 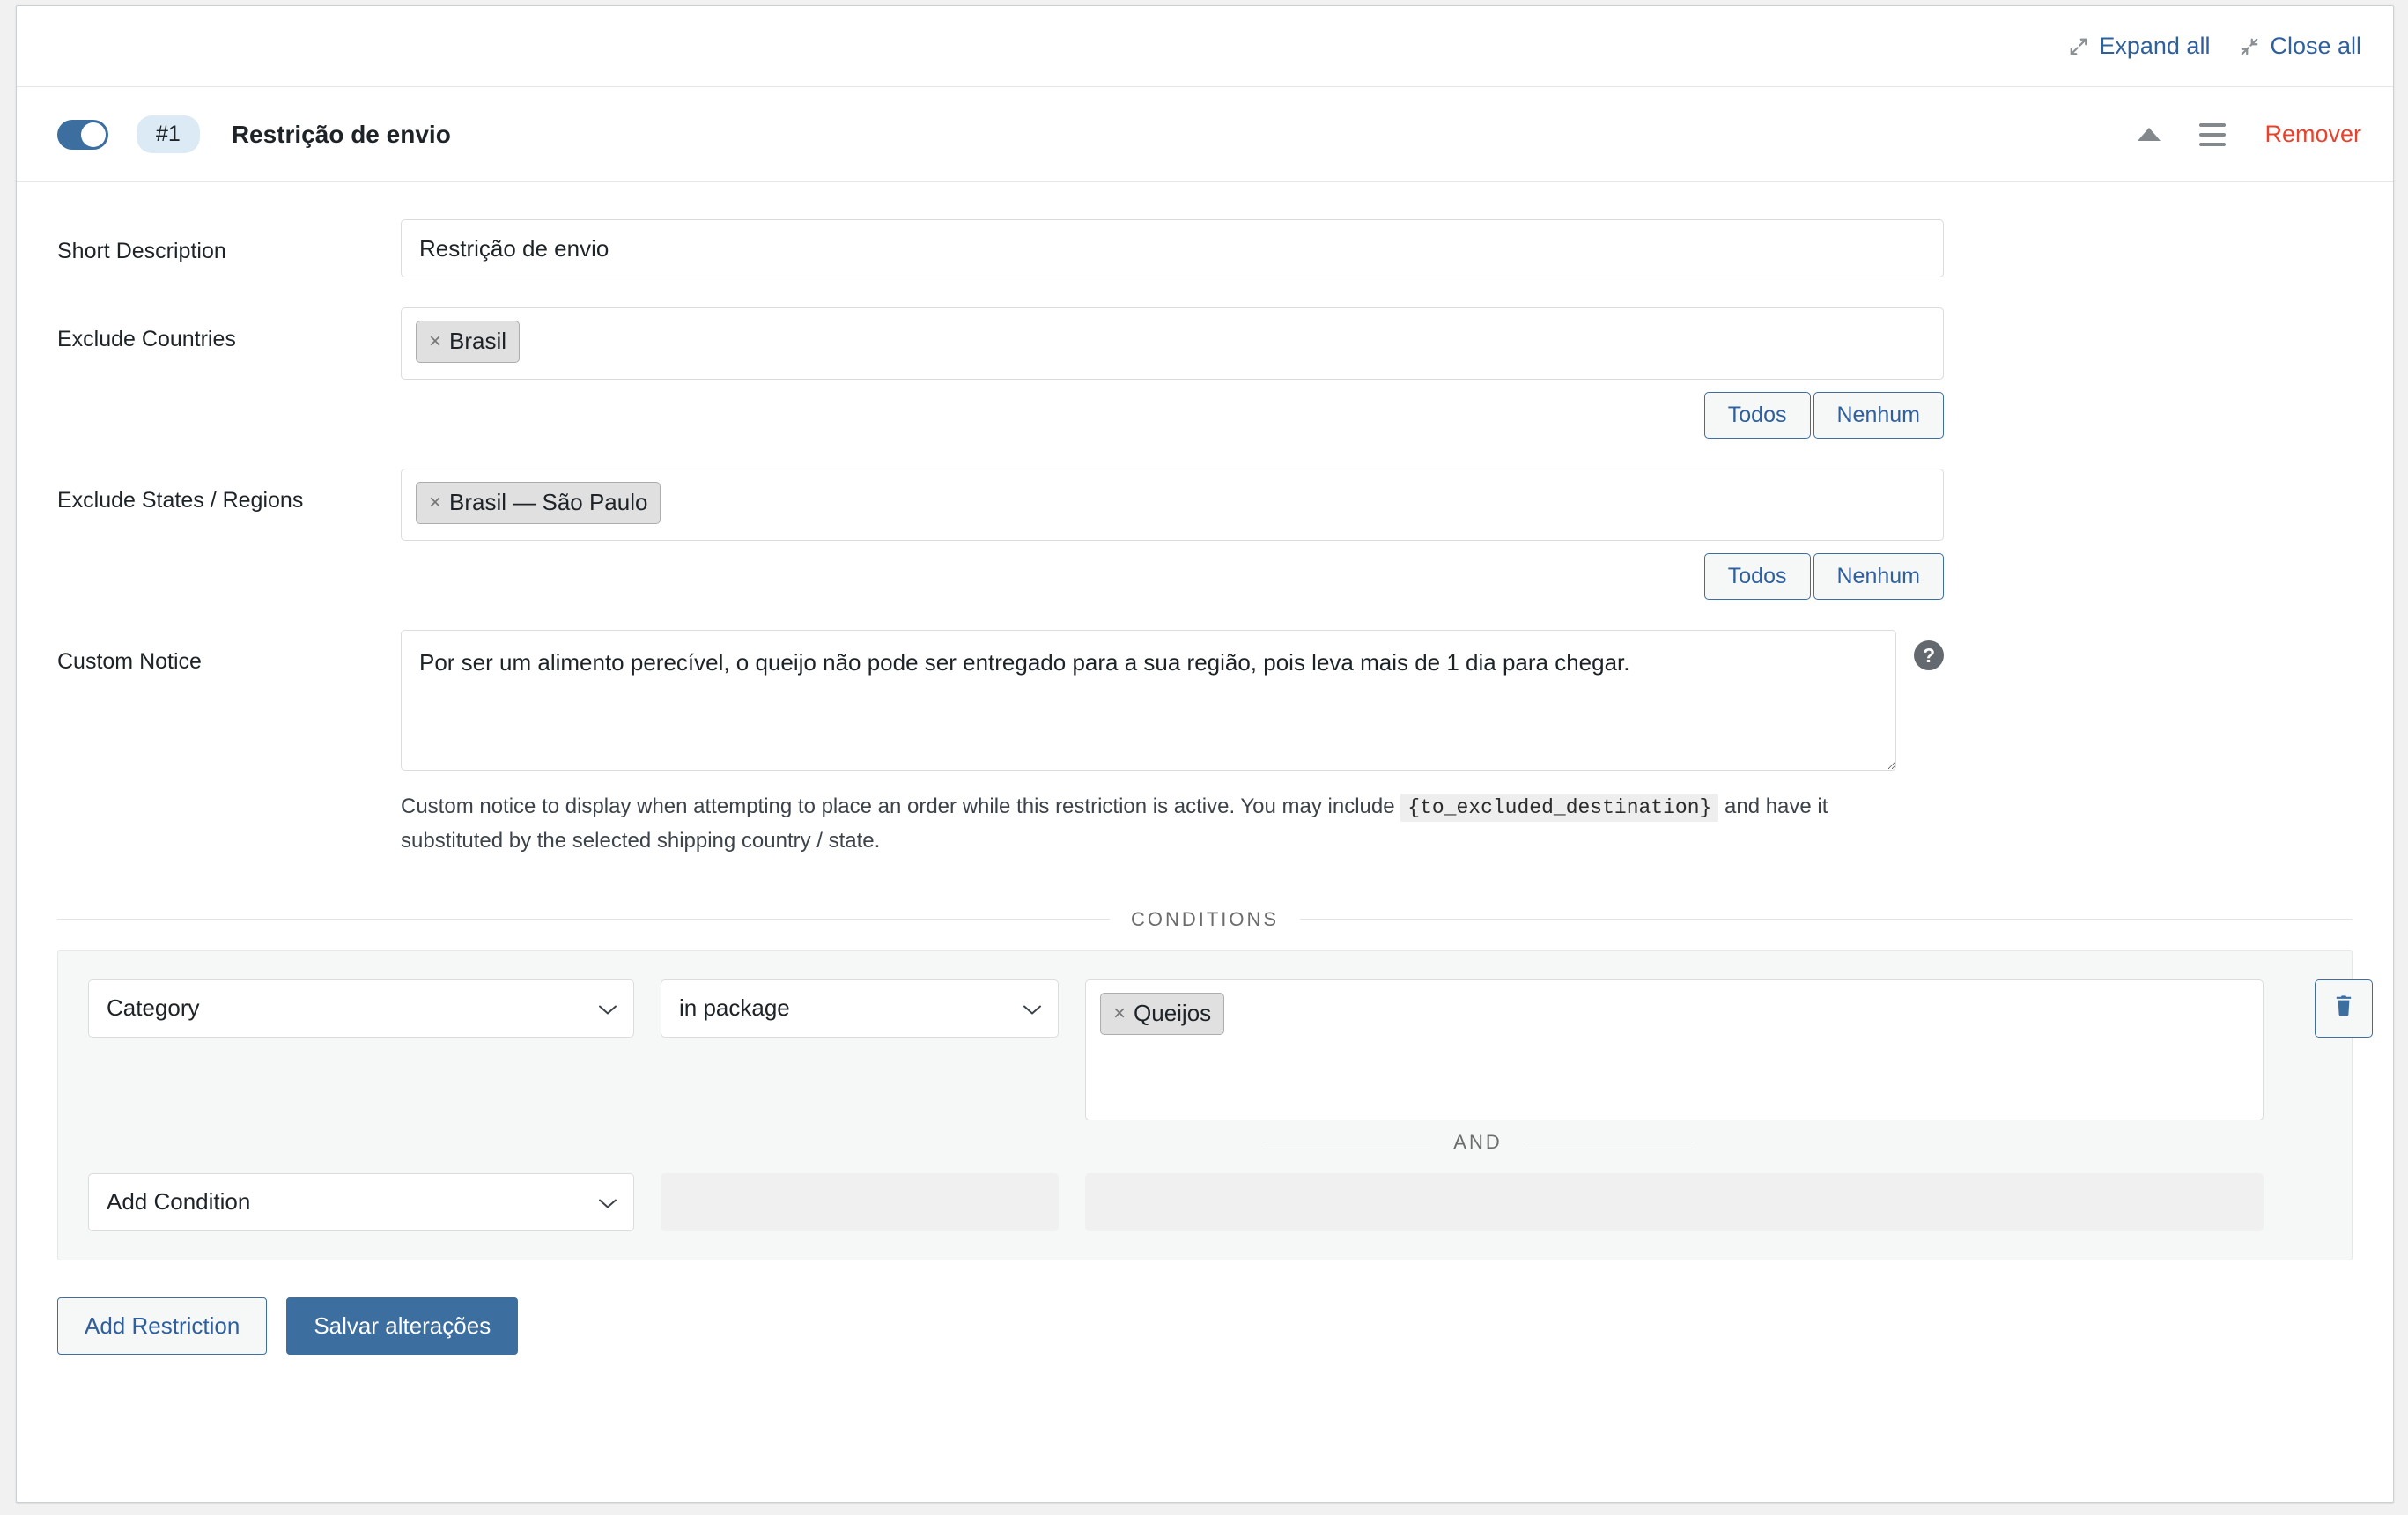 I want to click on restriction-title: Restrição de envio, so click(x=341, y=134).